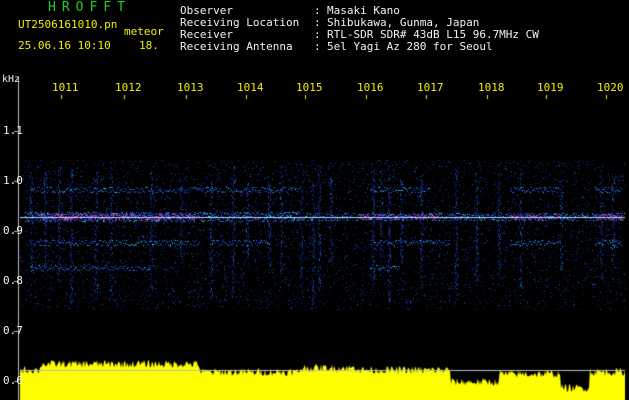  What do you see at coordinates (370, 87) in the screenshot?
I see `x-tick-label: 1016` at bounding box center [370, 87].